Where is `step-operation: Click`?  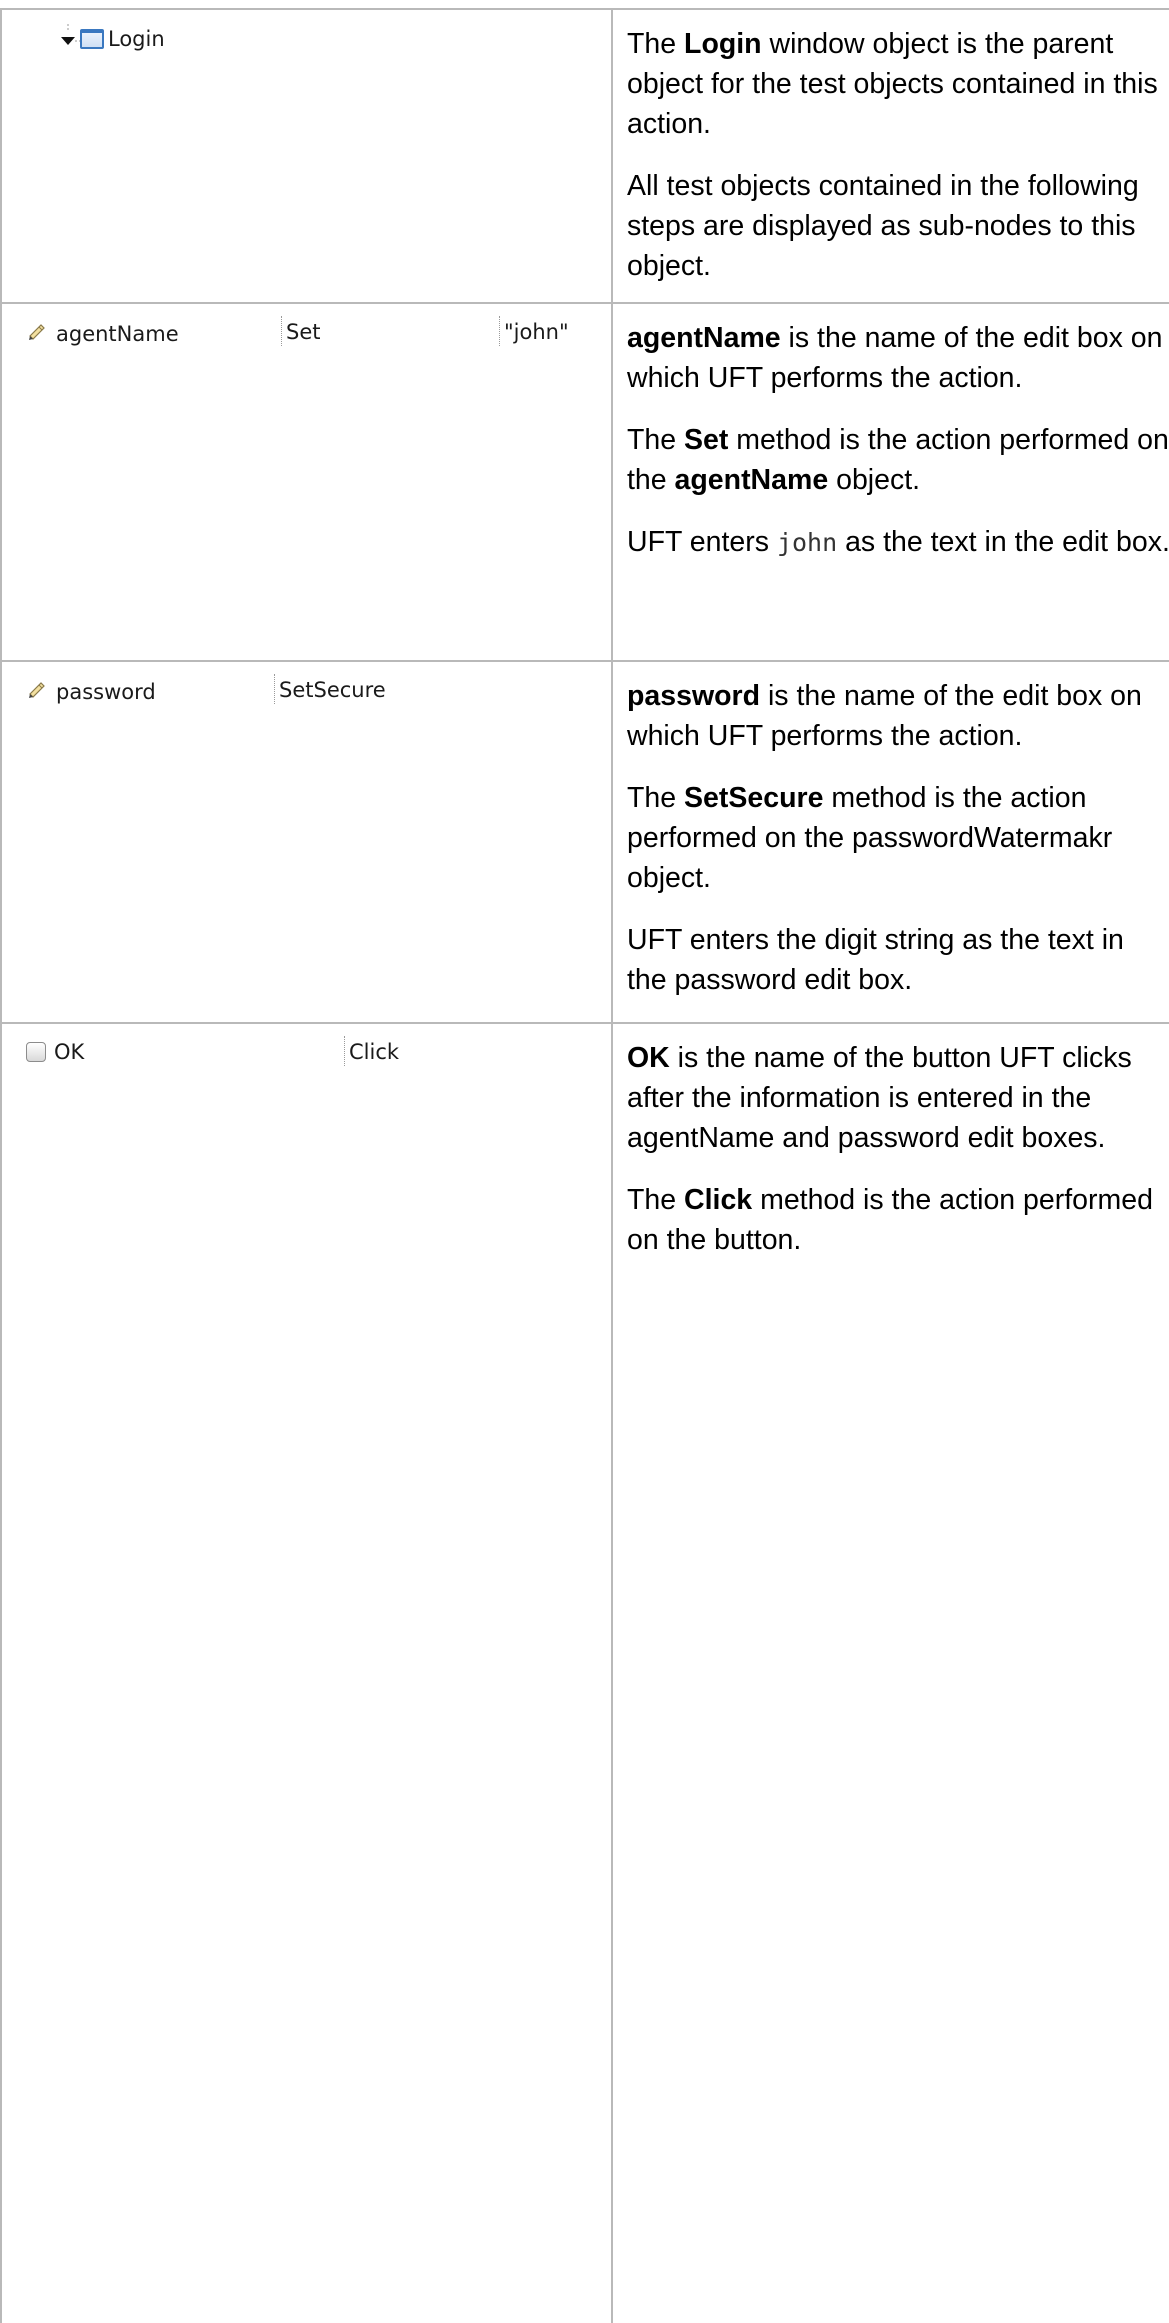 step-operation: Click is located at coordinates (374, 1052).